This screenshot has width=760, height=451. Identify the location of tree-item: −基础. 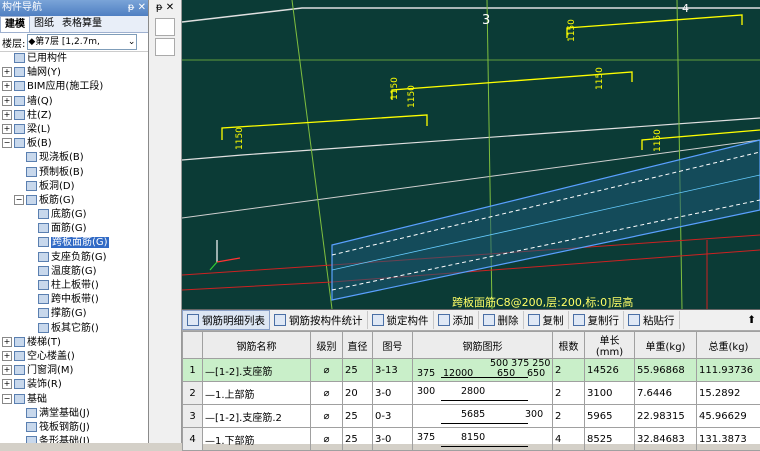
(74, 400).